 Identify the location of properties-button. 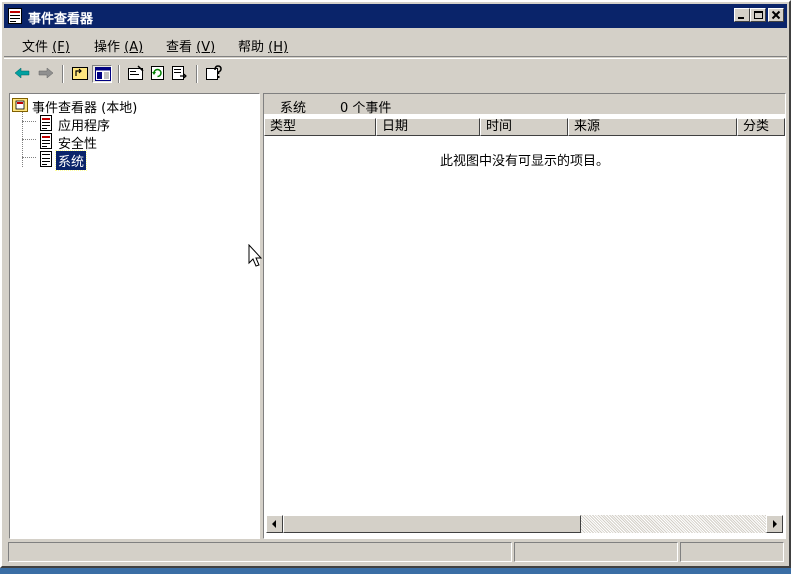
(136, 74).